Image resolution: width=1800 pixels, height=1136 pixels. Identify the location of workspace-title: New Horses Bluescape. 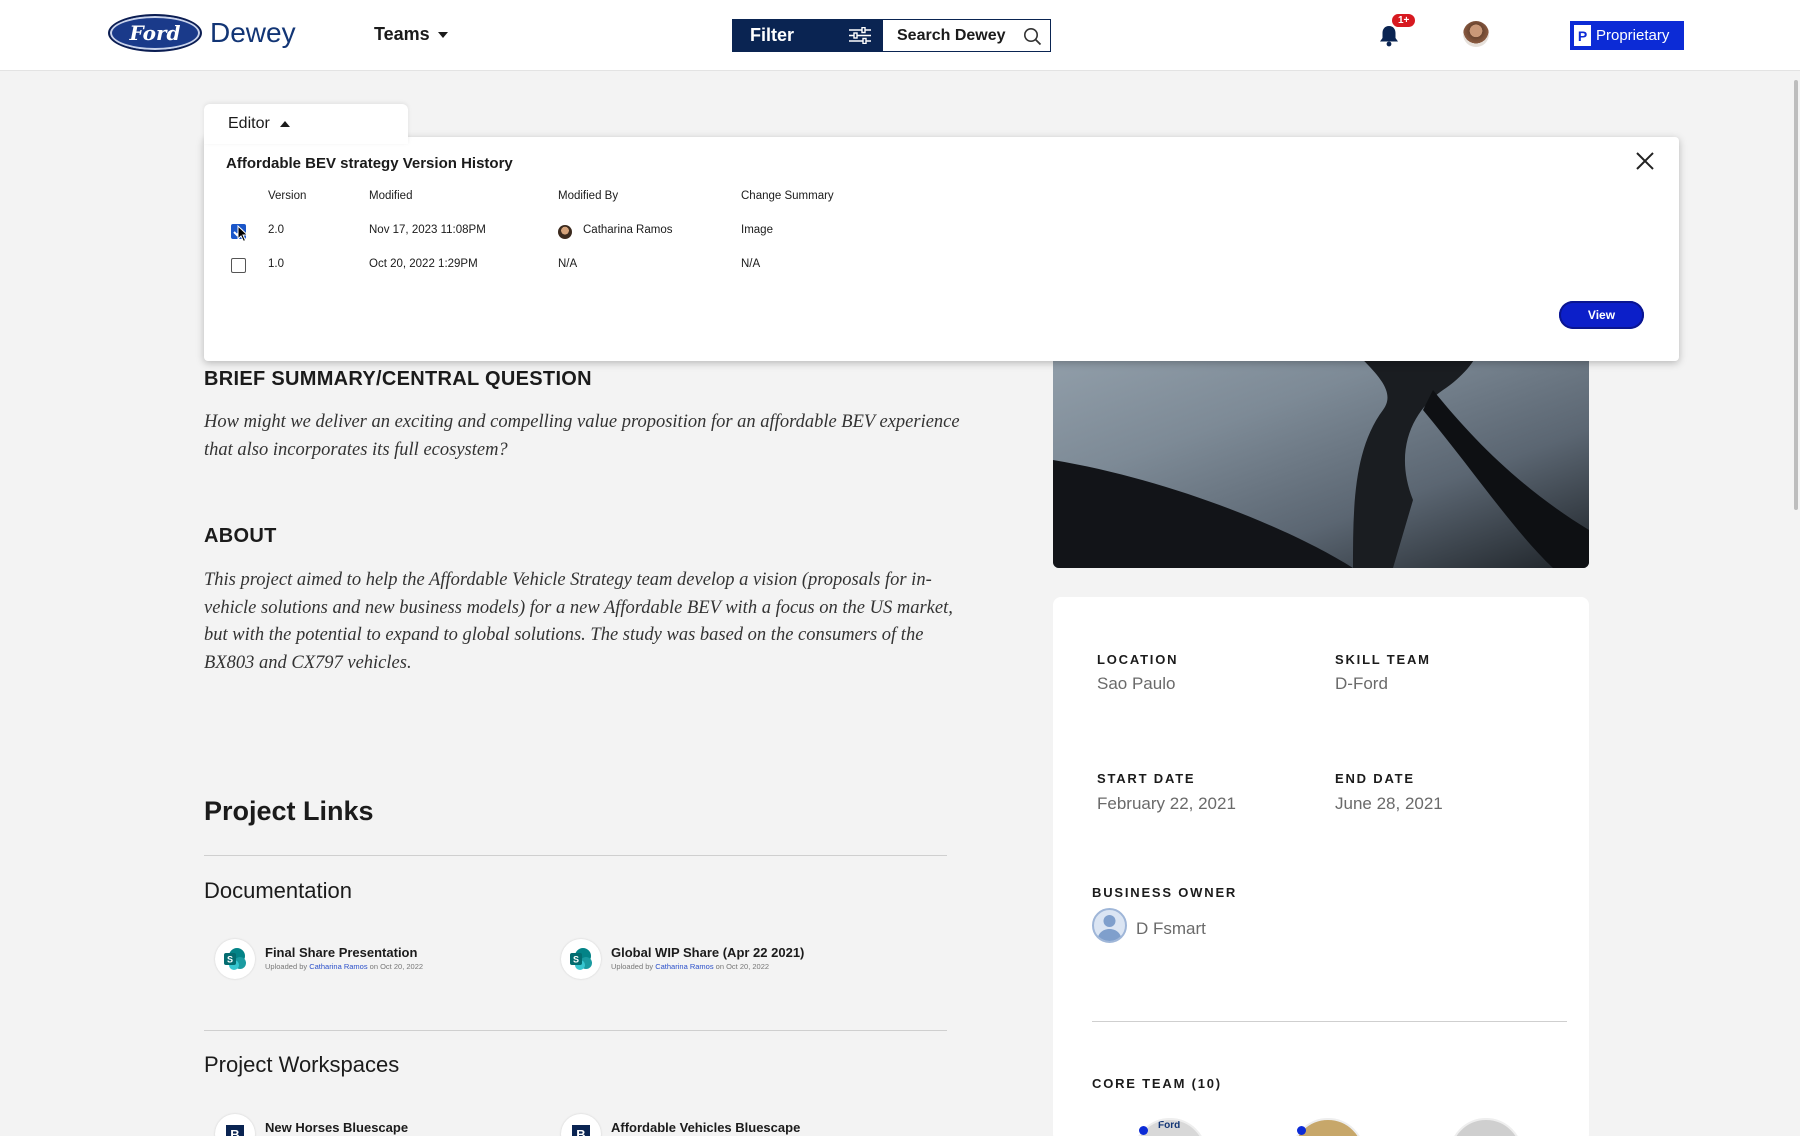
(336, 1127).